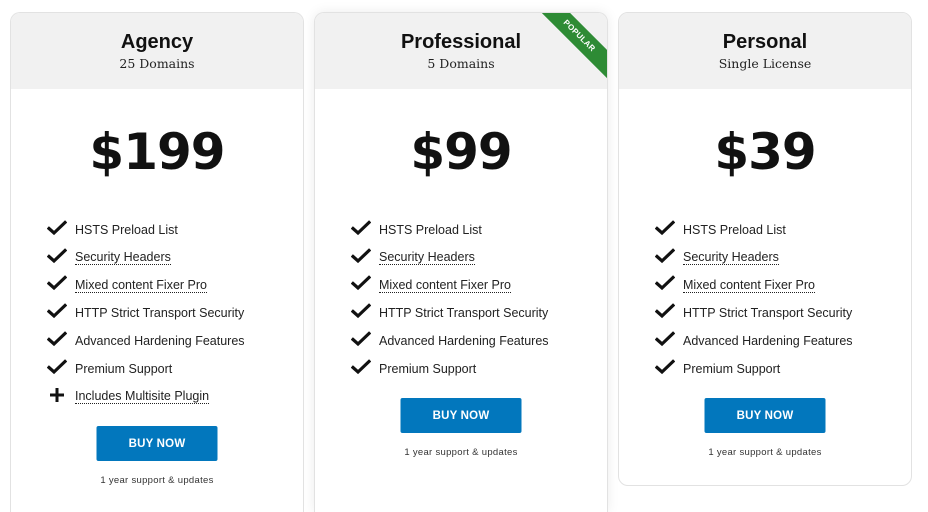 This screenshot has width=928, height=512. What do you see at coordinates (157, 42) in the screenshot?
I see `plan-name: Agency` at bounding box center [157, 42].